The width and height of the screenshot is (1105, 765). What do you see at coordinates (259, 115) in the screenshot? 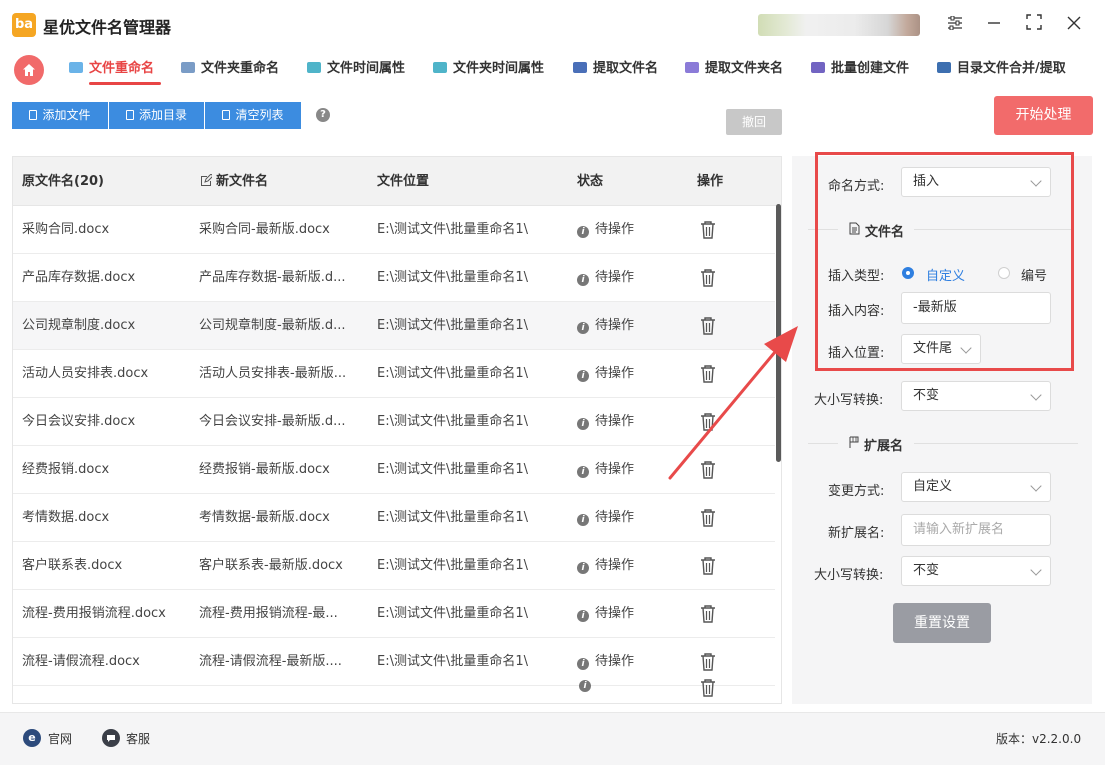
I see `button-label: 清空列表` at bounding box center [259, 115].